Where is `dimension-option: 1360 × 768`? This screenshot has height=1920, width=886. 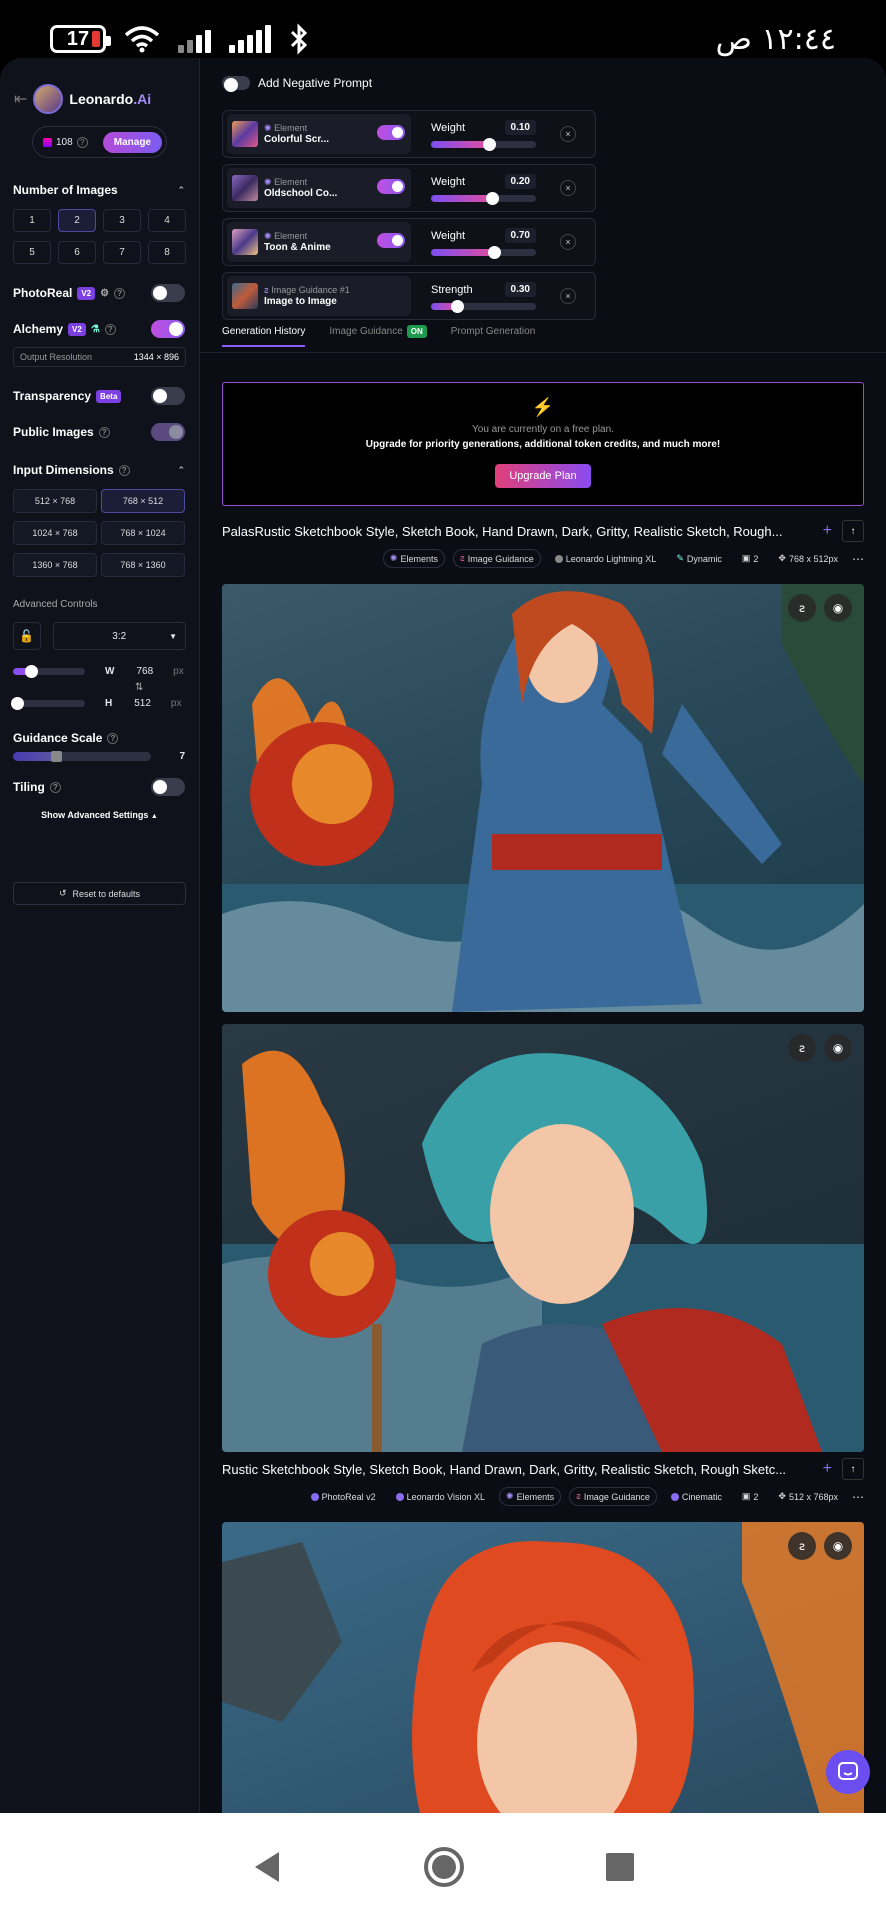
dimension-option: 1360 × 768 is located at coordinates (55, 565).